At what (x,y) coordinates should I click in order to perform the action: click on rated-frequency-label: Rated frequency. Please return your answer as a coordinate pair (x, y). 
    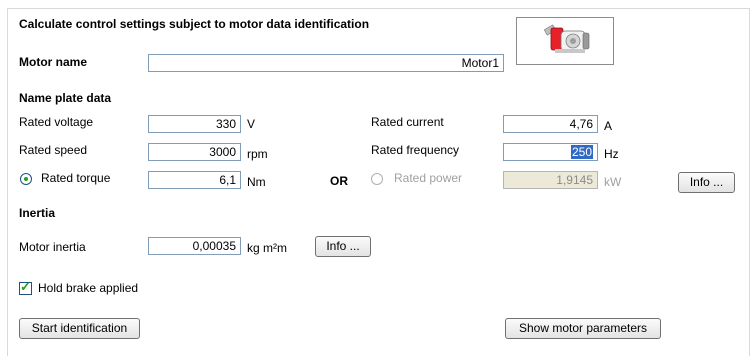
    Looking at the image, I should click on (415, 150).